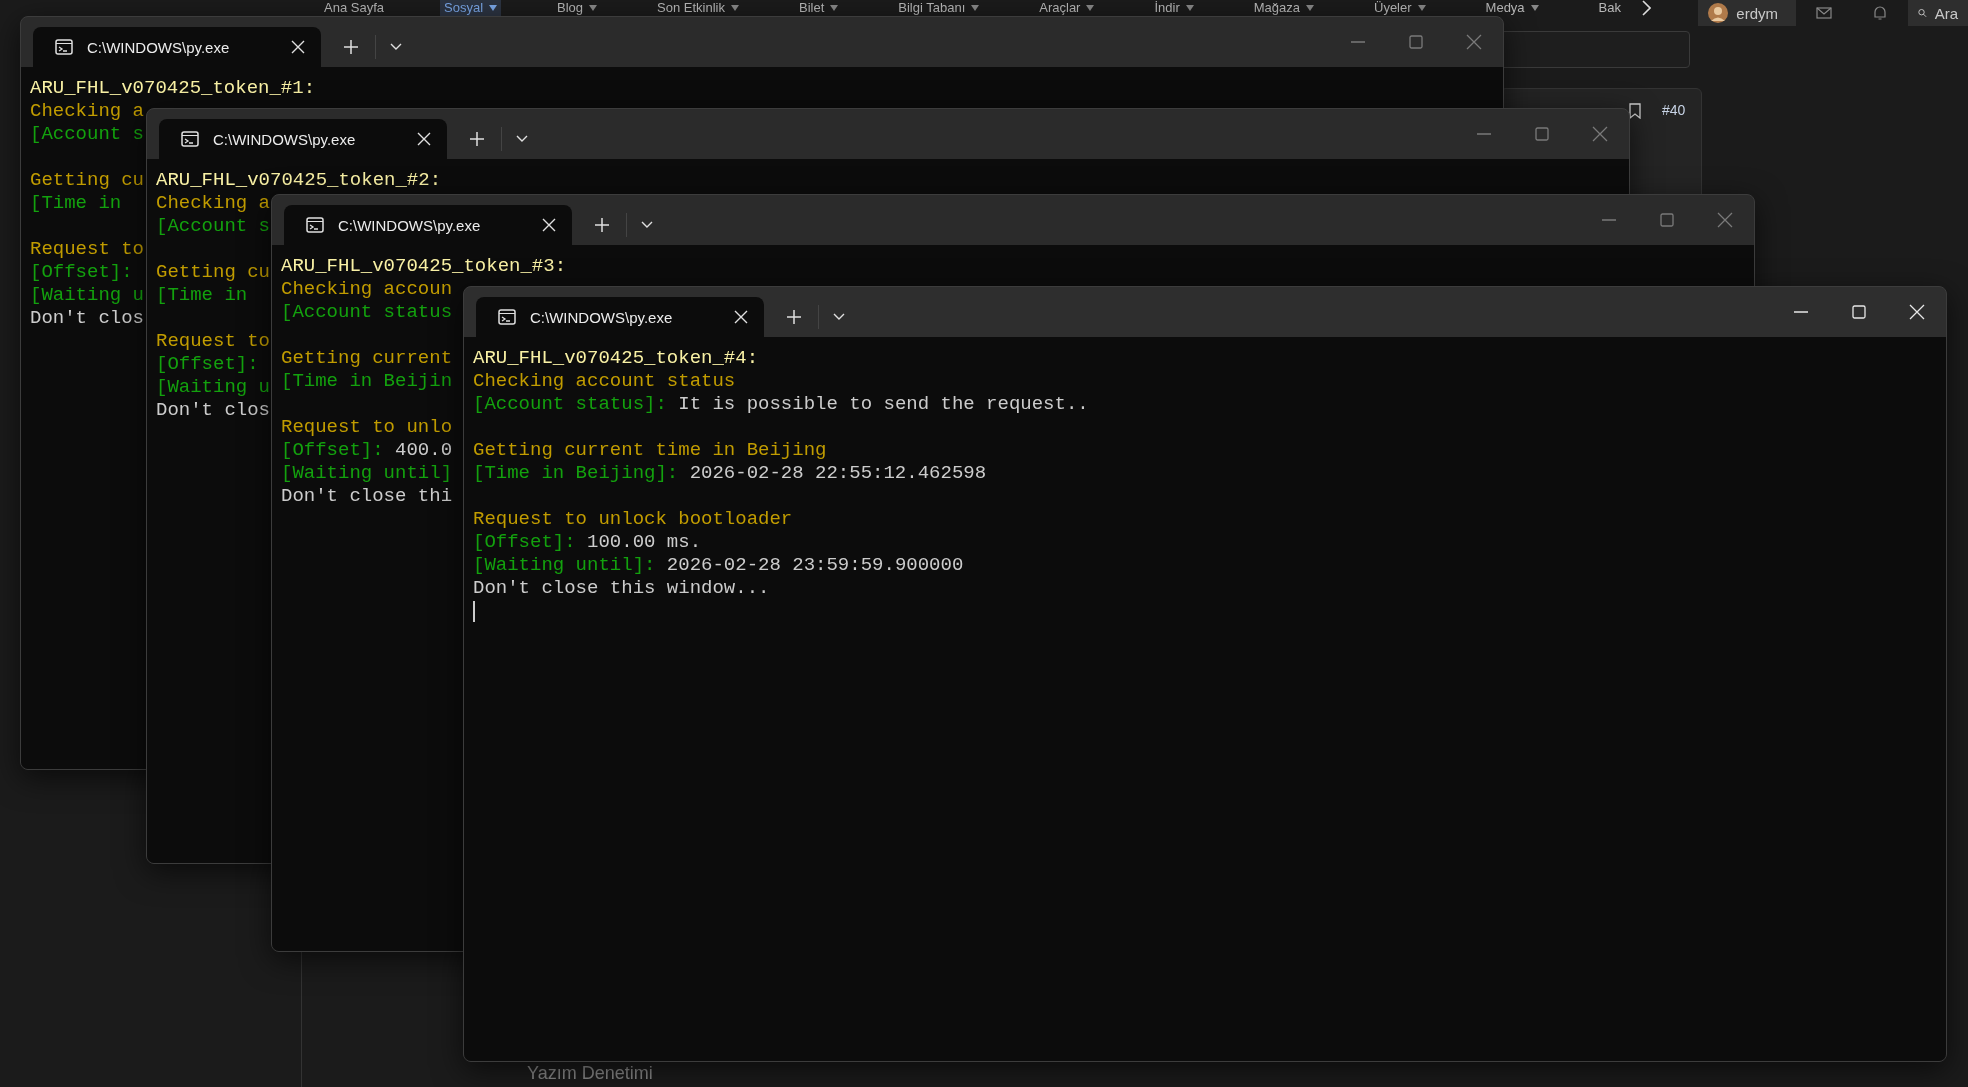 The width and height of the screenshot is (1968, 1087). I want to click on nav-item: Bilet, so click(819, 8).